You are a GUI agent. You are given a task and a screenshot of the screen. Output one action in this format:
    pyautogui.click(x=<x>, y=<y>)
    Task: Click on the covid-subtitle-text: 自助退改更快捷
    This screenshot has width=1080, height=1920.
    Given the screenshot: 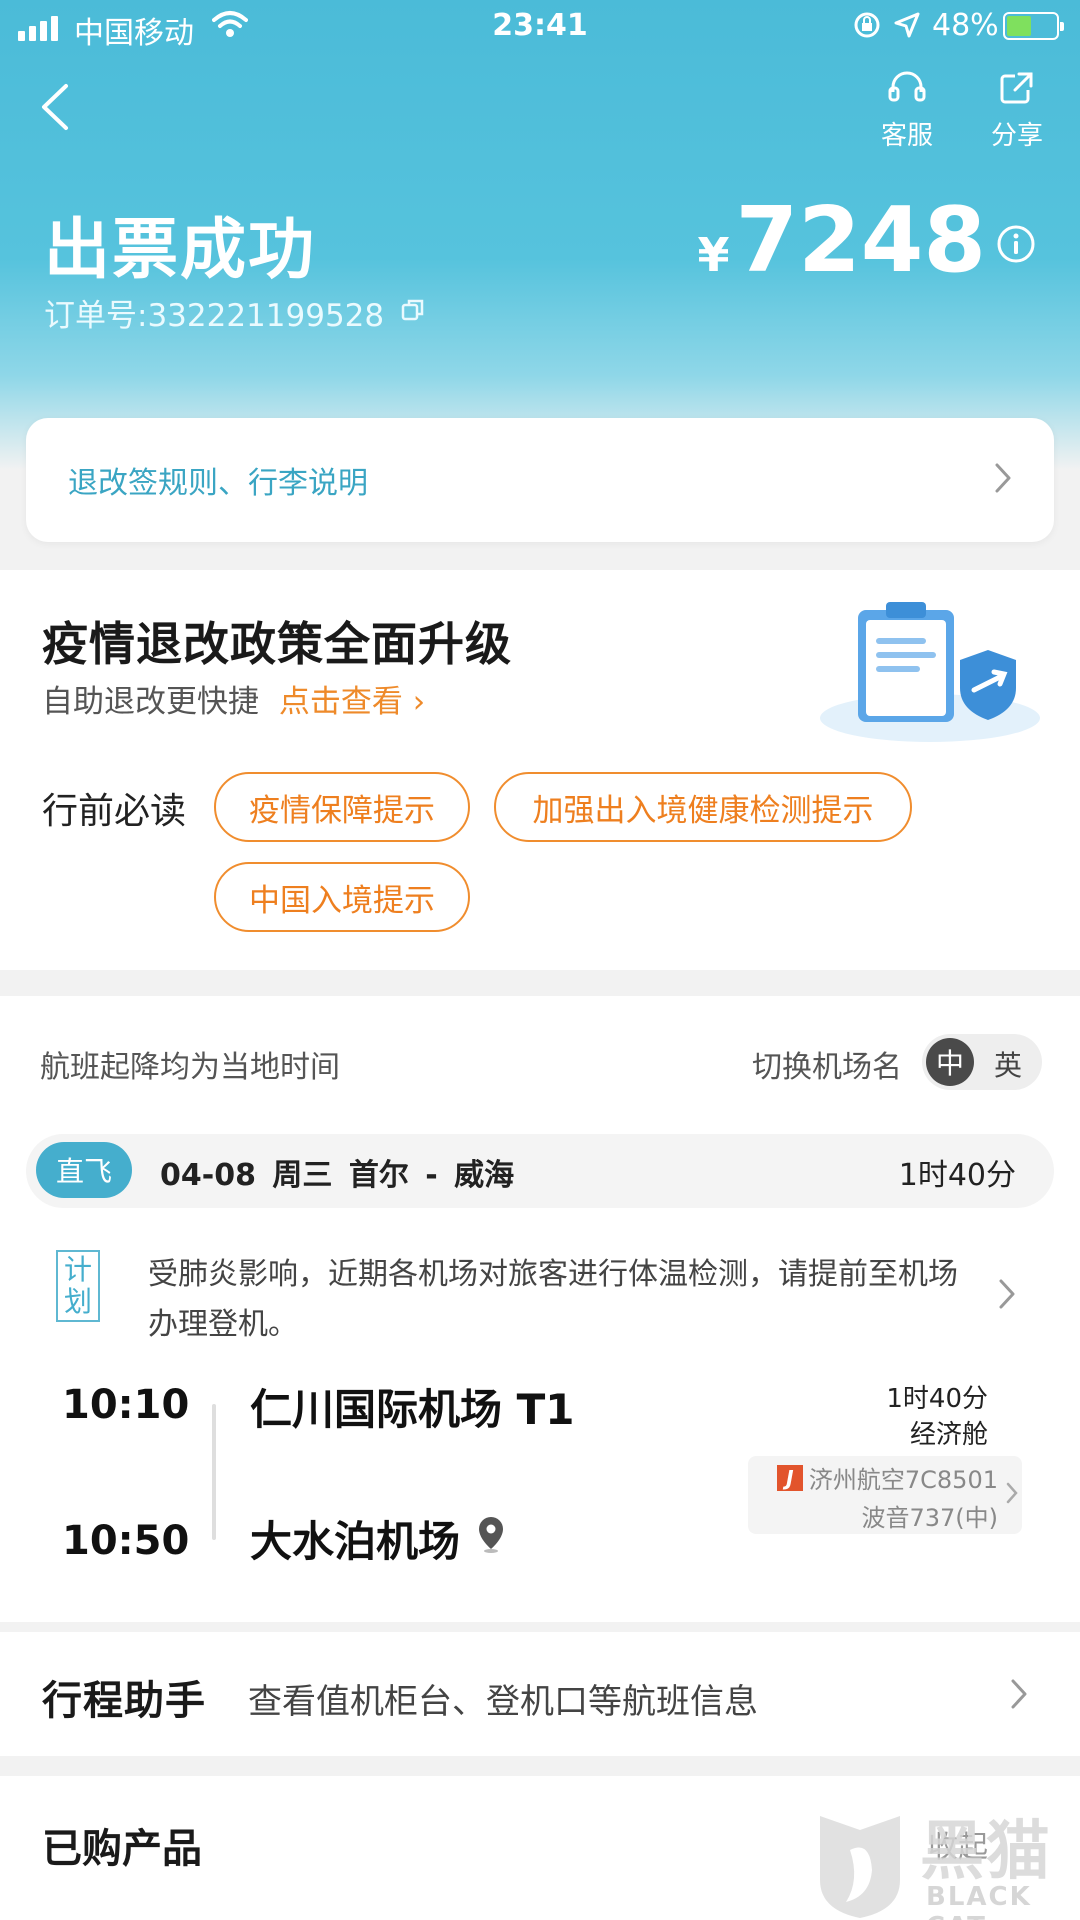 What is the action you would take?
    pyautogui.click(x=150, y=702)
    